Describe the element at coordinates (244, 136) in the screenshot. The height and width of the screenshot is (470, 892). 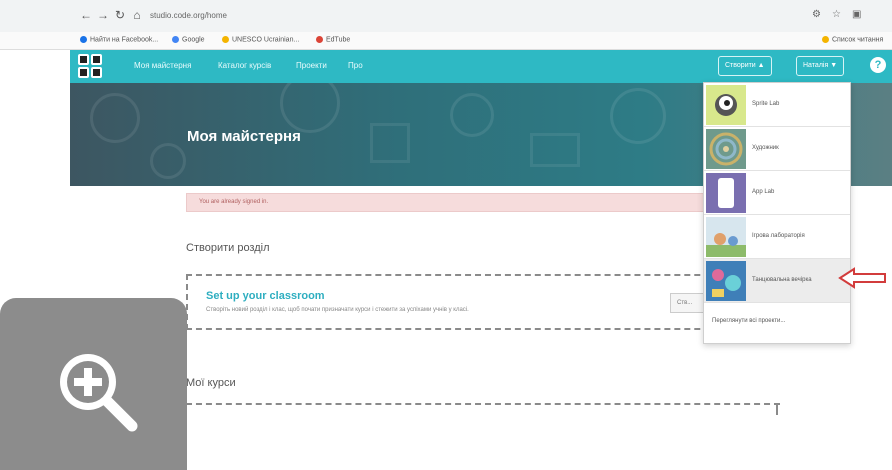
I see `page-title: Моя майстерня` at that location.